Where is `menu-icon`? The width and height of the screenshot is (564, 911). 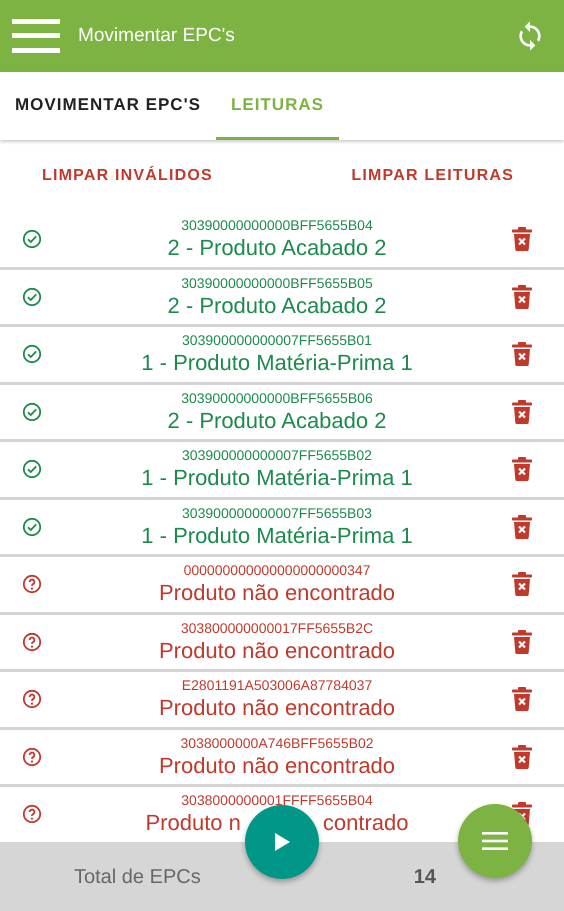
menu-icon is located at coordinates (495, 841).